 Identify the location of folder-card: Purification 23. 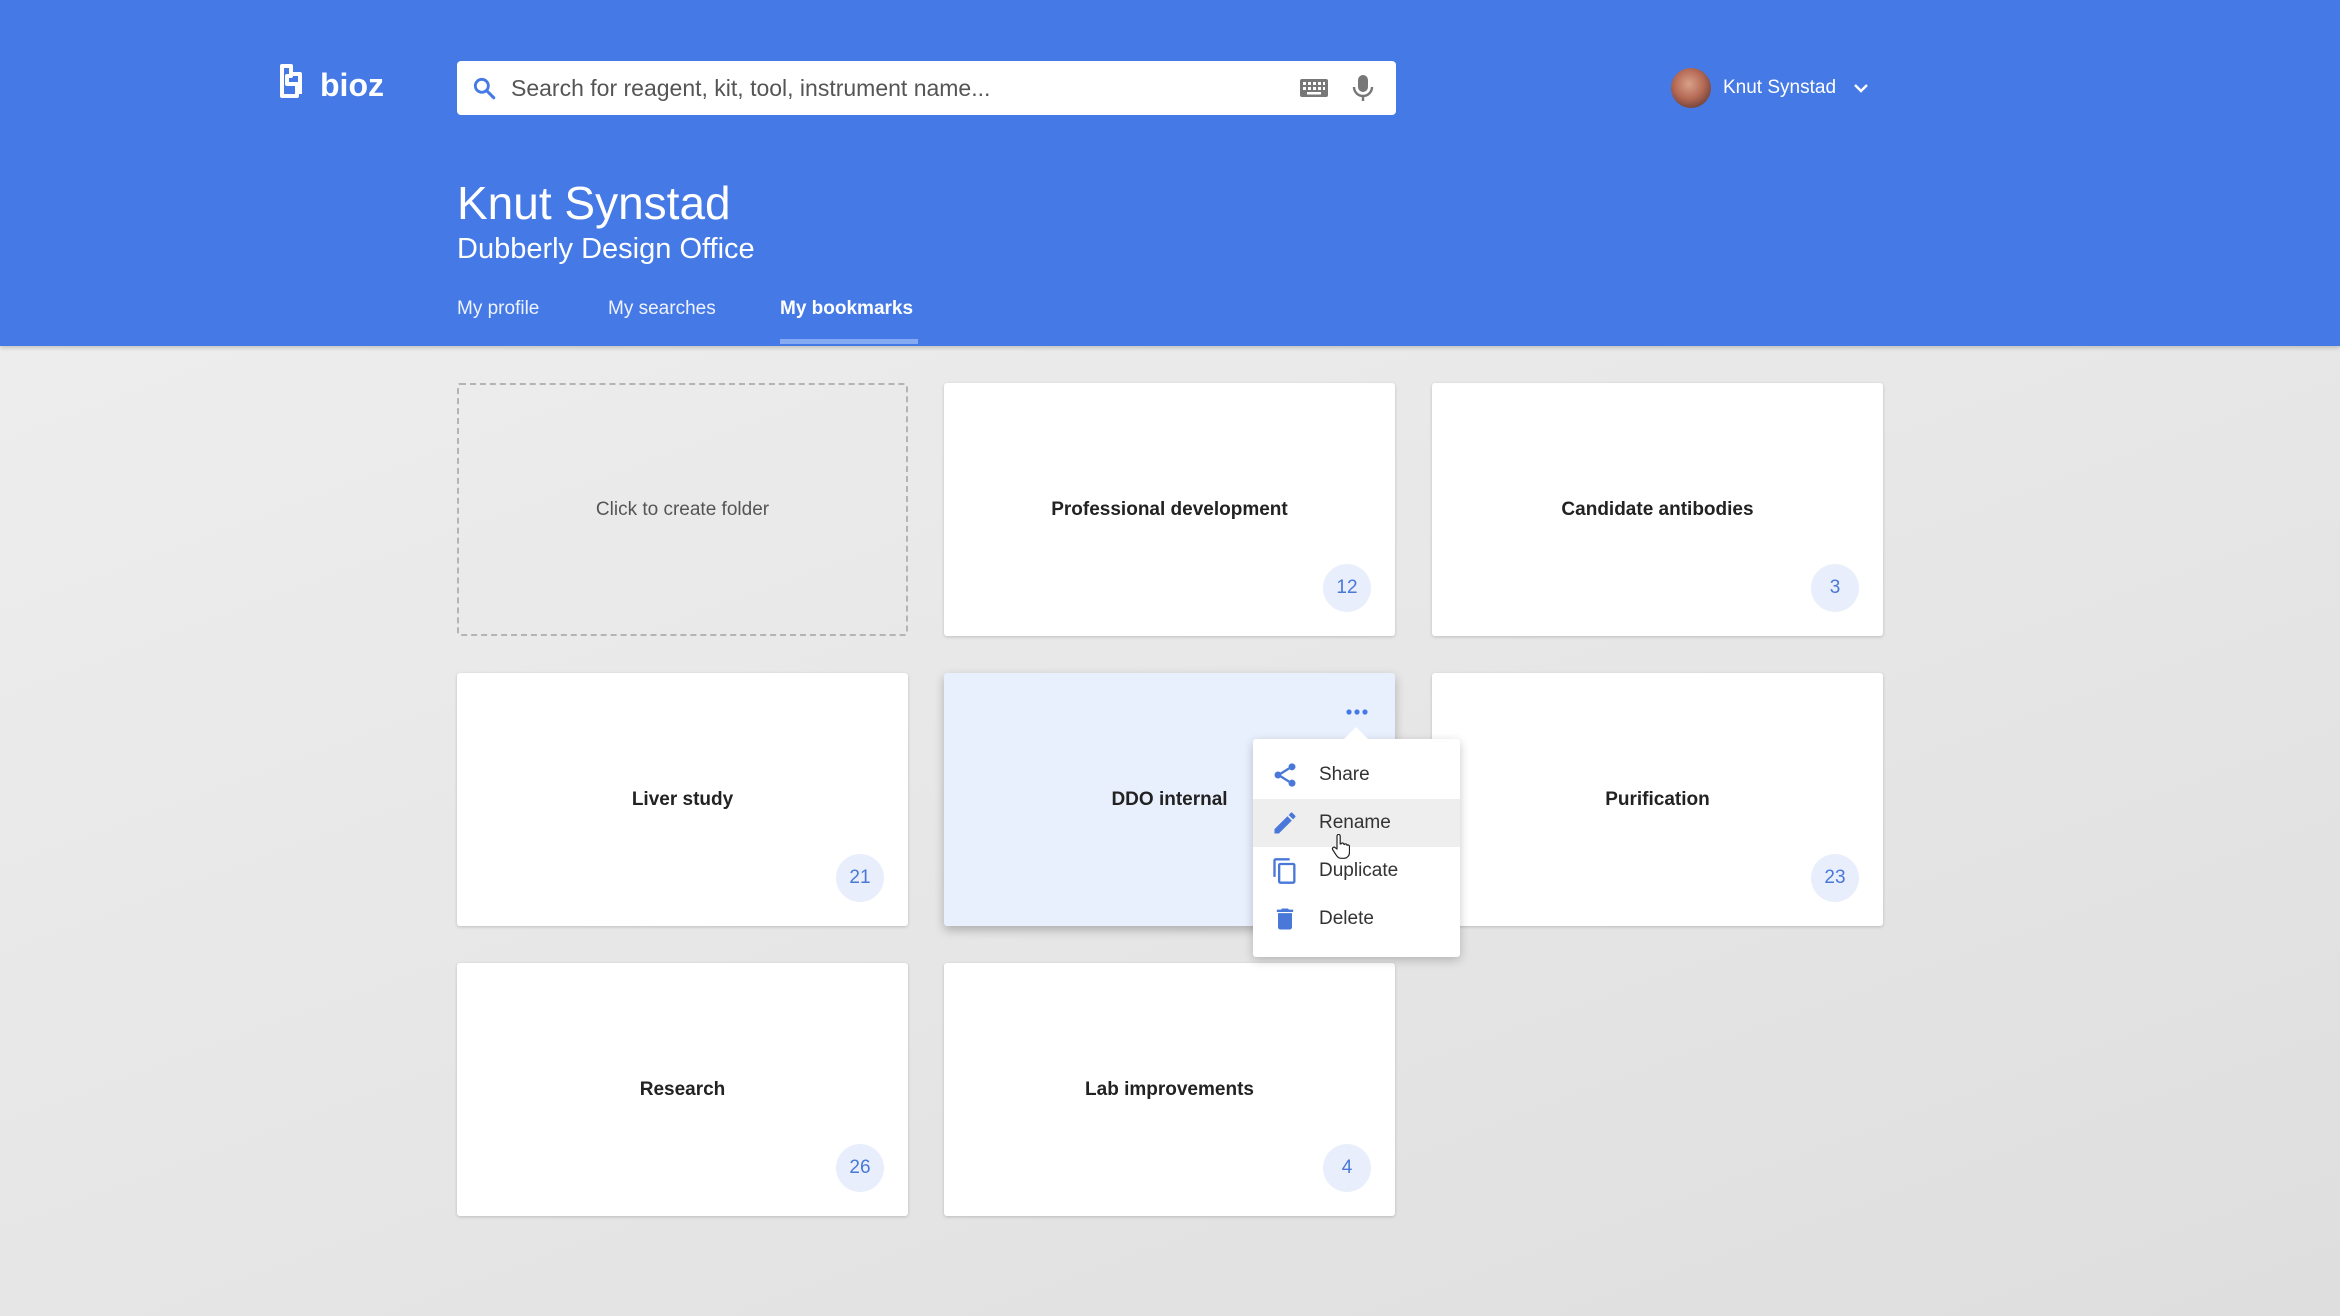
(1657, 799).